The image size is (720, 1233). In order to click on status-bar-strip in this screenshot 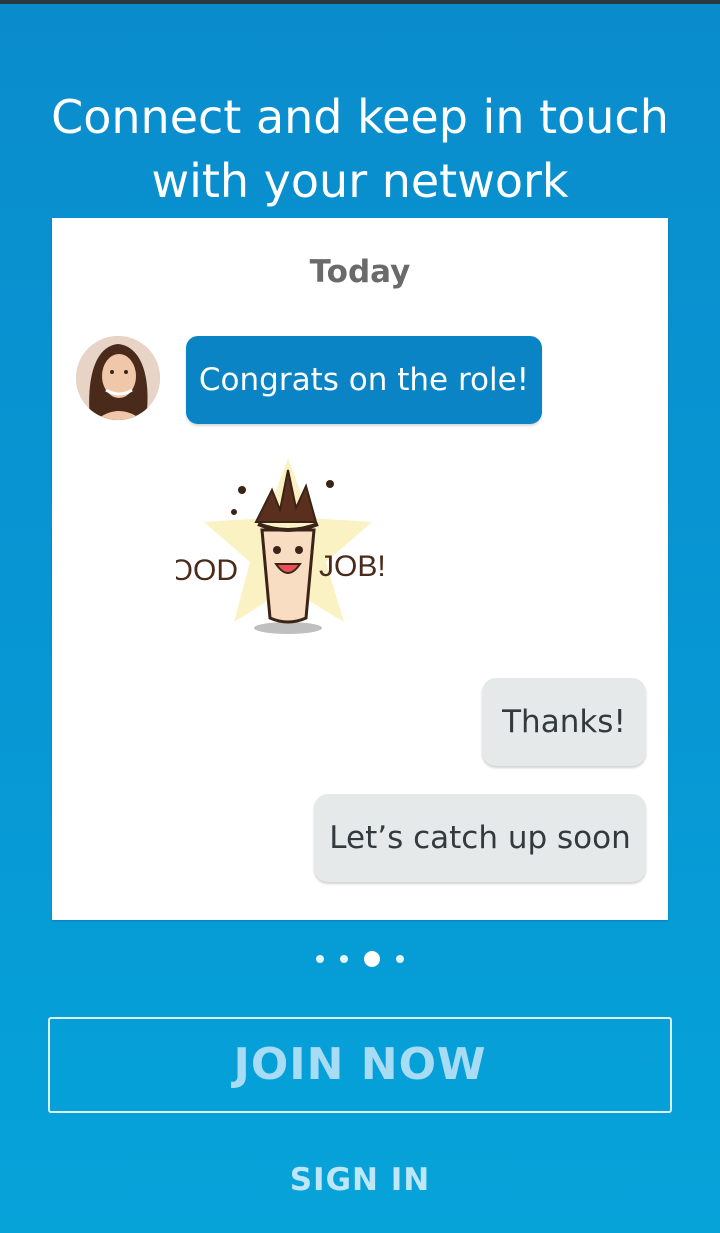, I will do `click(360, 2)`.